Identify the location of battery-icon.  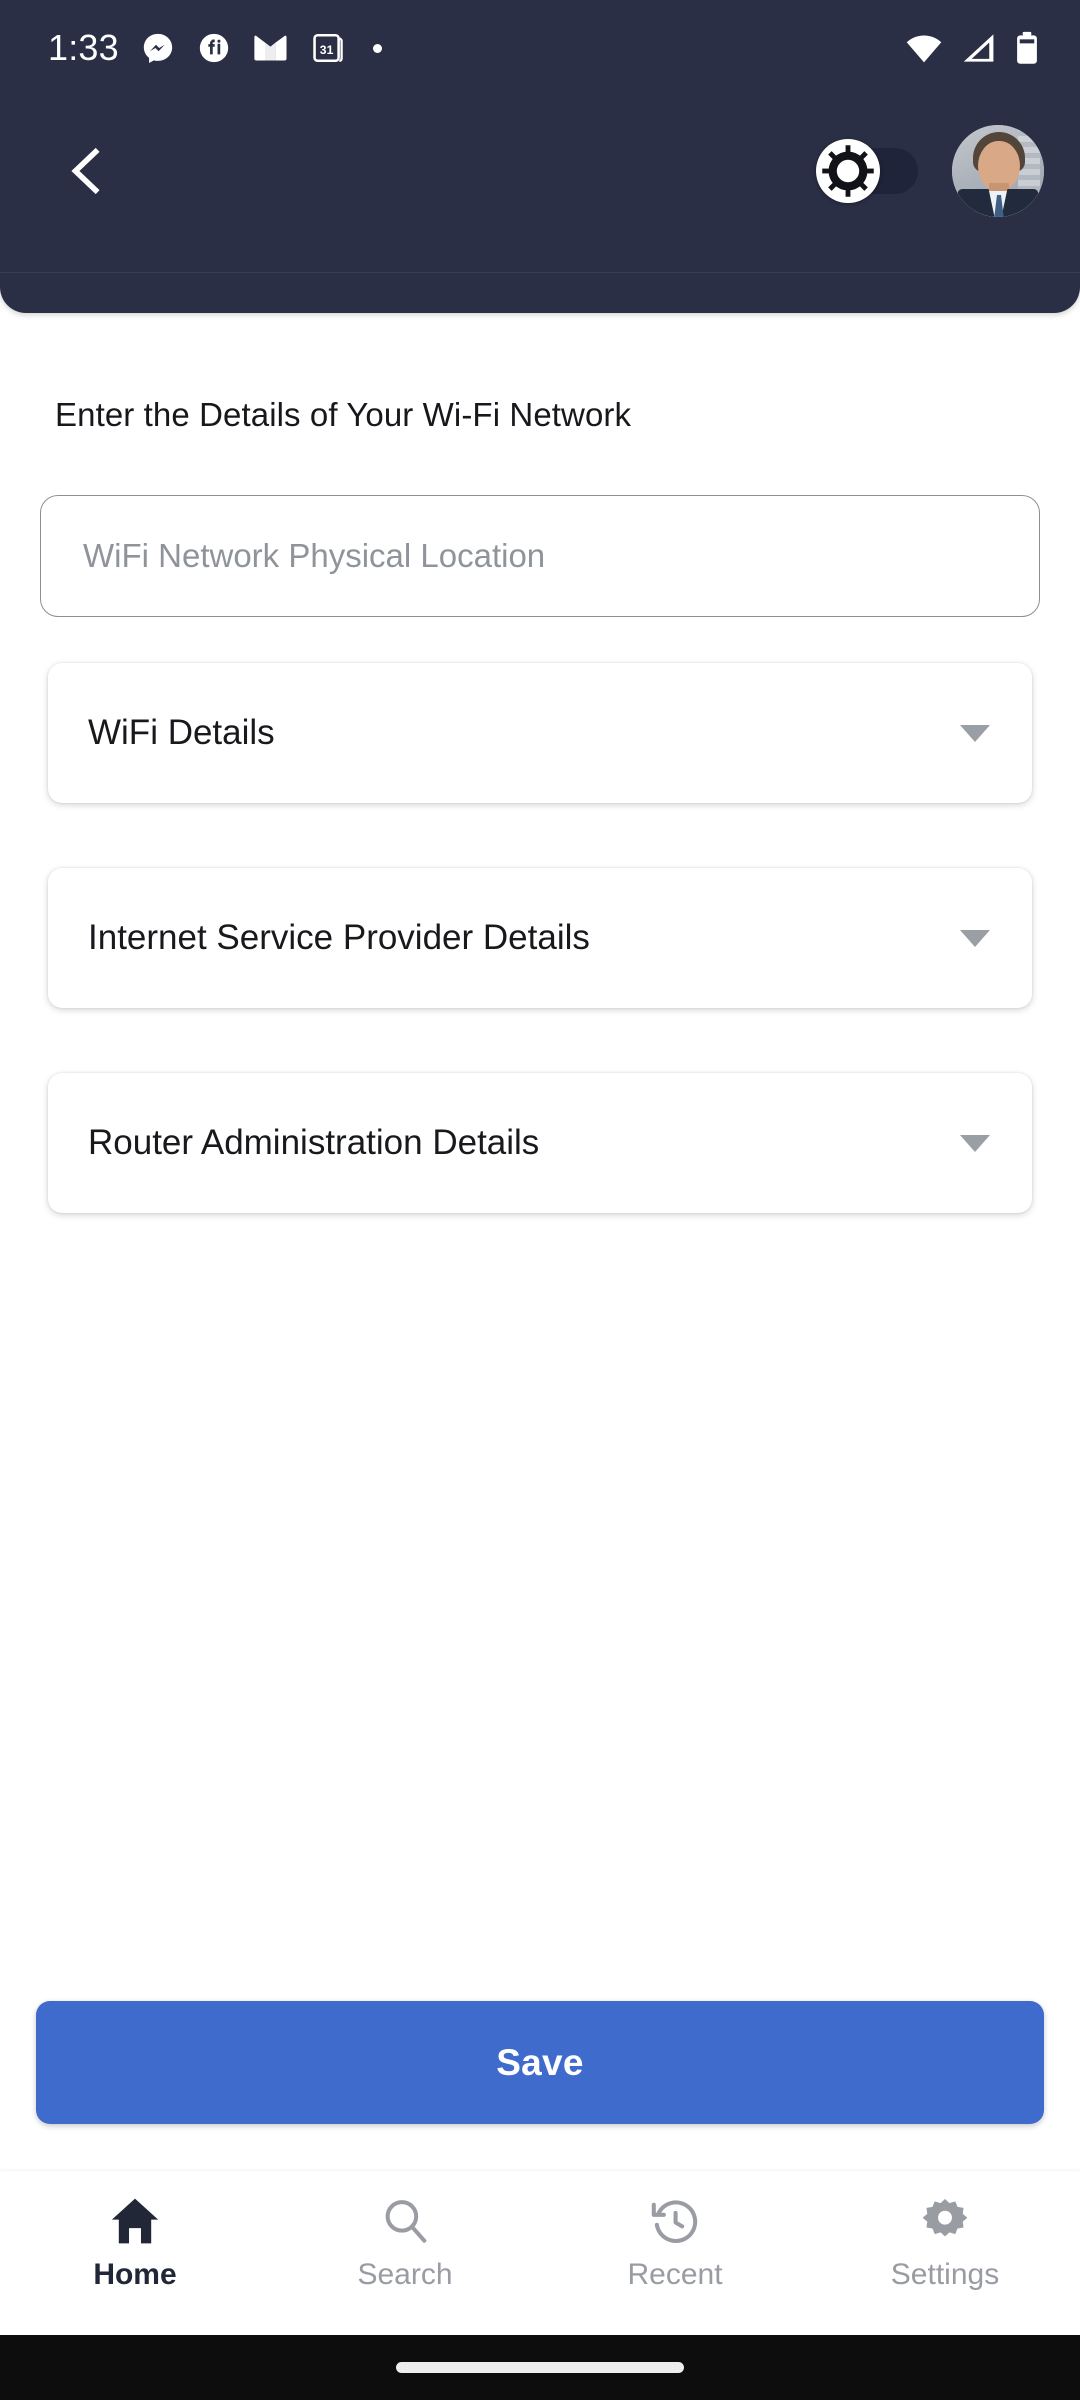
(1027, 47).